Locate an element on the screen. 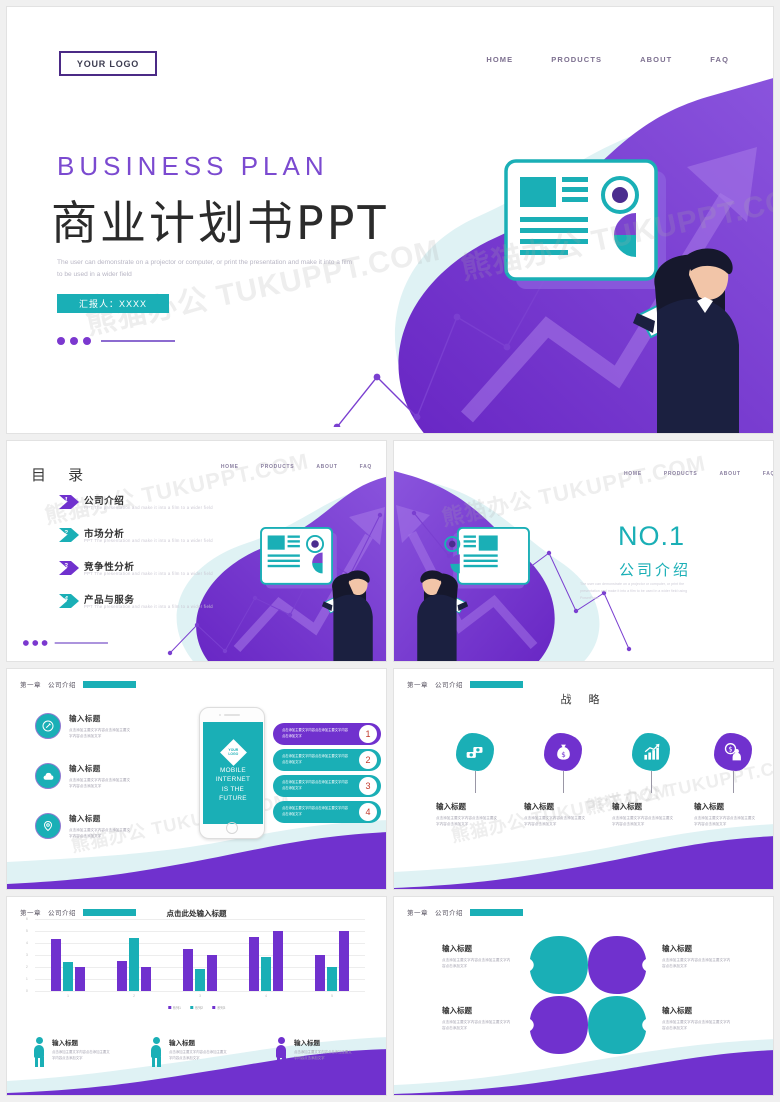 Image resolution: width=780 pixels, height=1102 pixels. numbered-pill: 点击添加主要文字内容点击添加主要文字内容点击添加文字 2 is located at coordinates (327, 760).